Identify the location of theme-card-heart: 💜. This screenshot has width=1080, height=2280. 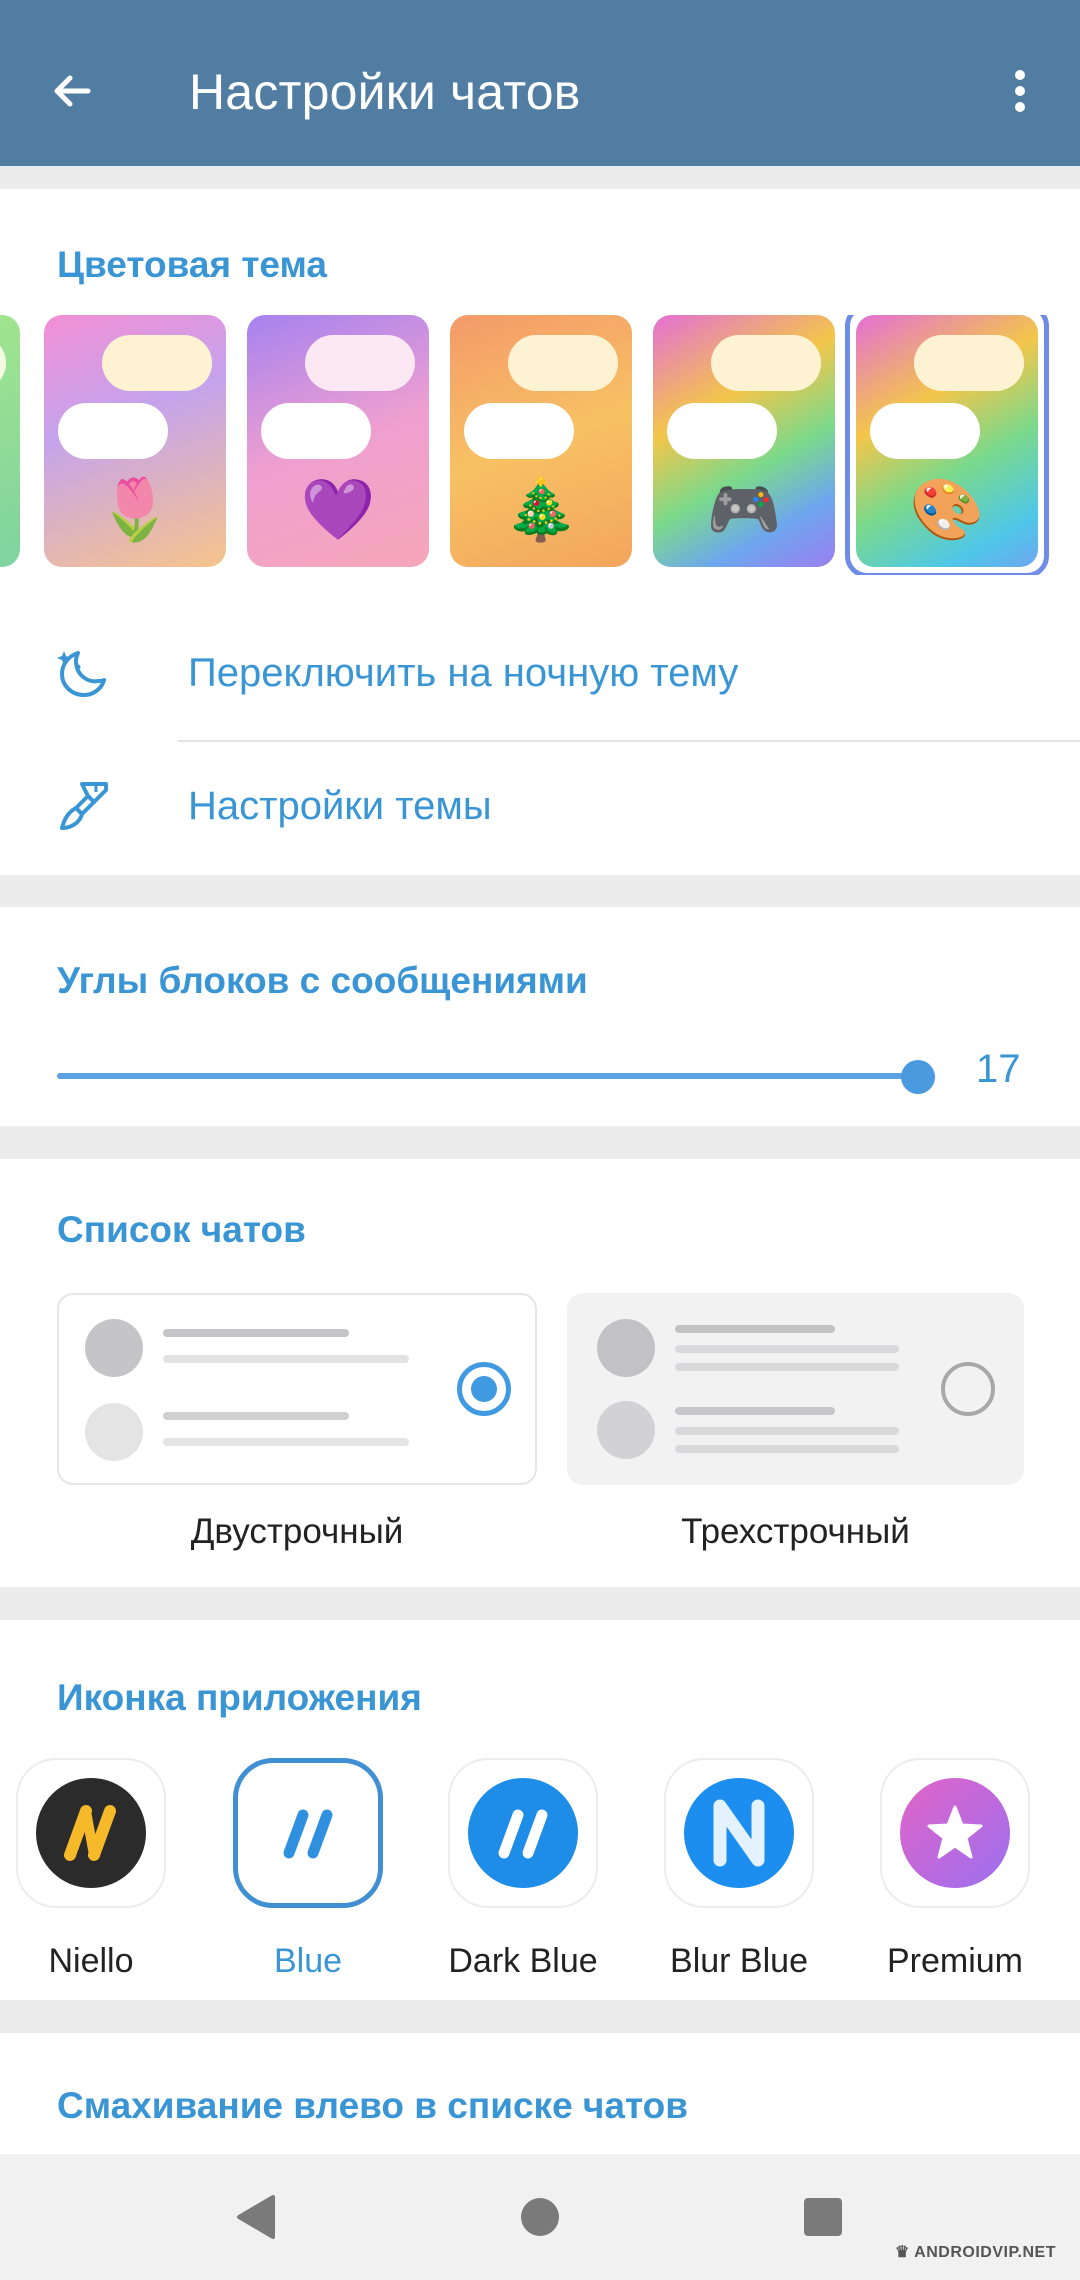
(338, 441).